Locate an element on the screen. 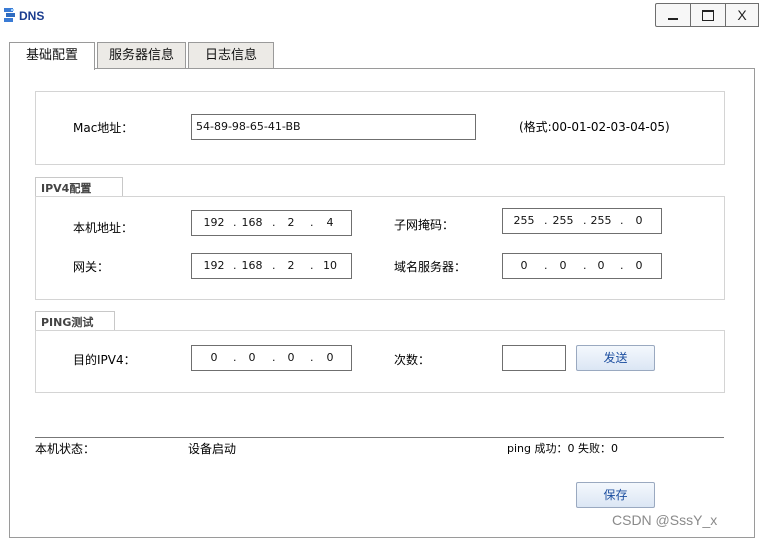 This screenshot has height=540, width=759. minimize-button is located at coordinates (673, 15).